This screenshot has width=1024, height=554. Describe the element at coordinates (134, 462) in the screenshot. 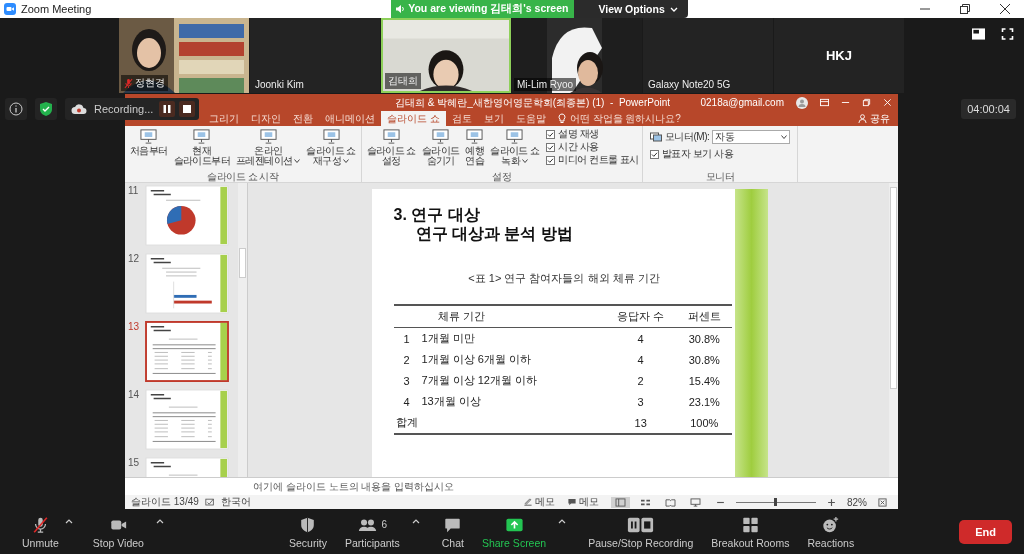

I see `slide-number: 15` at that location.